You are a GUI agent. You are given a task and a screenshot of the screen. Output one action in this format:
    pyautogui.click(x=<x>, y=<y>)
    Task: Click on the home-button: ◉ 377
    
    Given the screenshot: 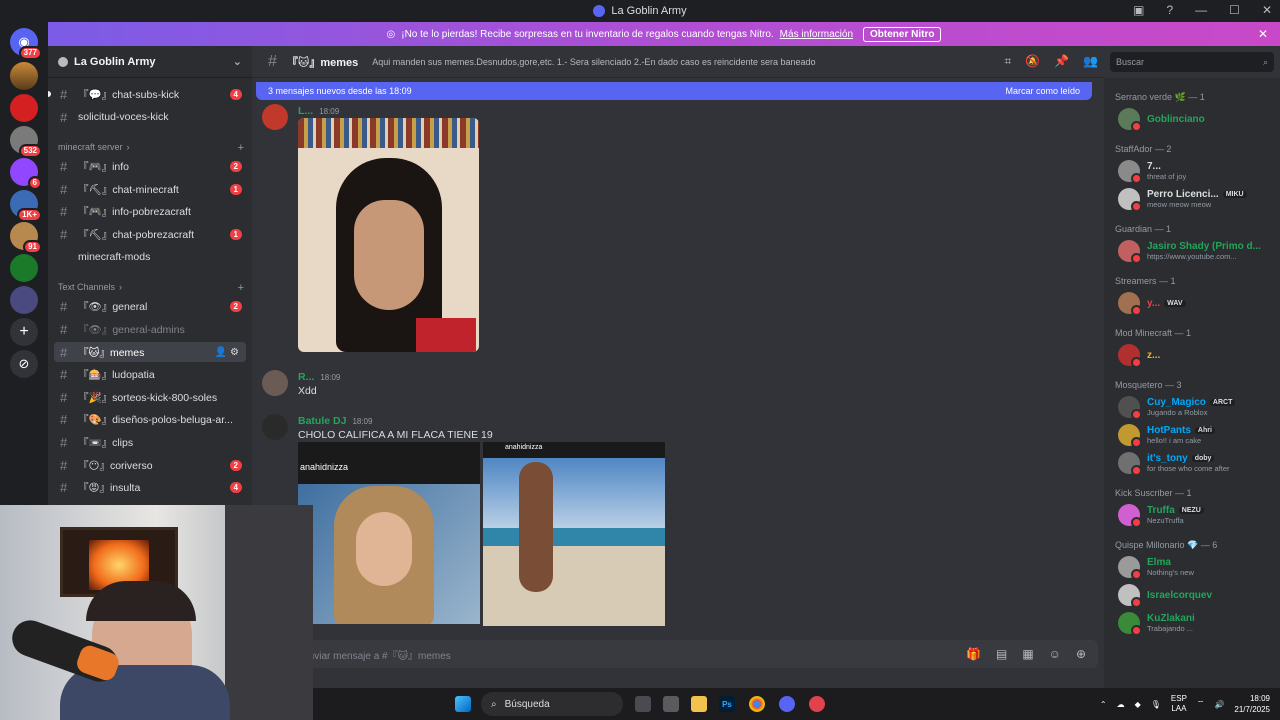 What is the action you would take?
    pyautogui.click(x=26, y=44)
    